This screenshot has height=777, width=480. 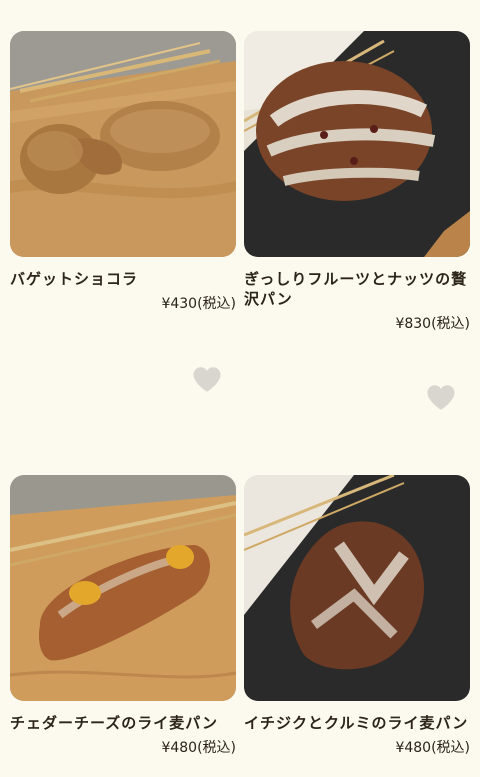 I want to click on product-price: ¥830(税込), so click(x=432, y=324).